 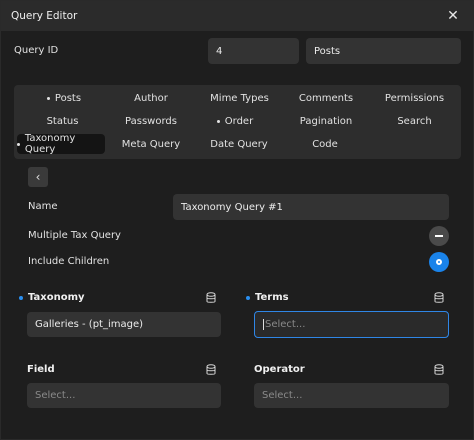 What do you see at coordinates (311, 207) in the screenshot?
I see `name-input: Taxonomy Query #1` at bounding box center [311, 207].